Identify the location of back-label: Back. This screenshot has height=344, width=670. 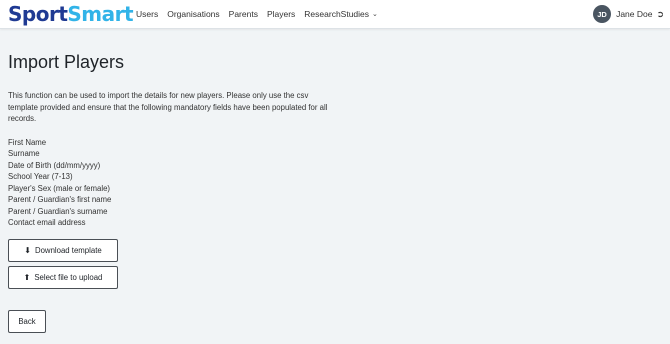
(27, 321).